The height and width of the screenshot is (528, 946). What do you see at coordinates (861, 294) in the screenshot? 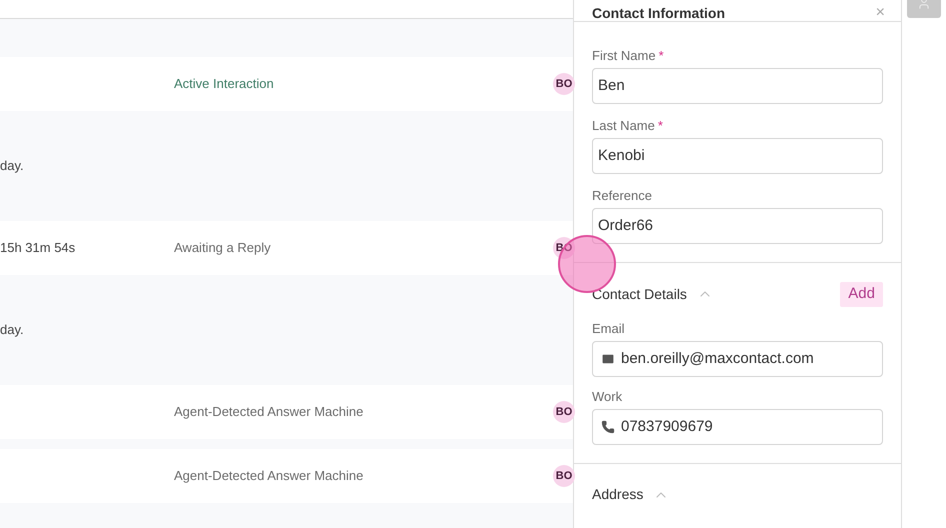
I see `add-button: Add` at bounding box center [861, 294].